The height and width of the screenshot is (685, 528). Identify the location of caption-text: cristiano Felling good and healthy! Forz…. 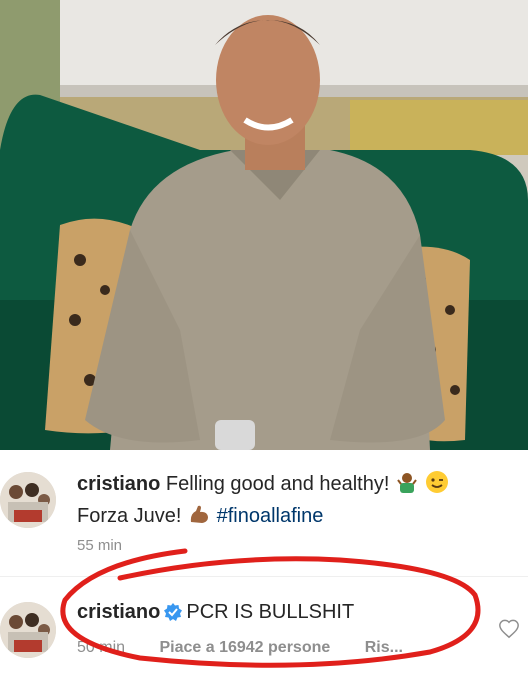
(263, 502).